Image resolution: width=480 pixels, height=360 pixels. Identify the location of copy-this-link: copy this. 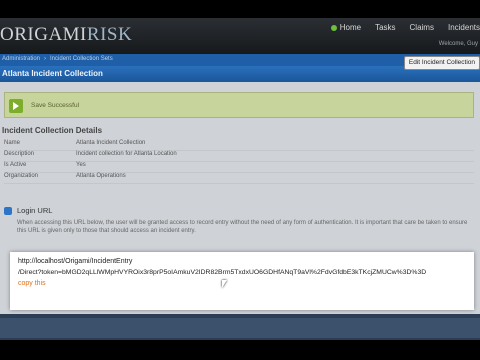
(32, 283).